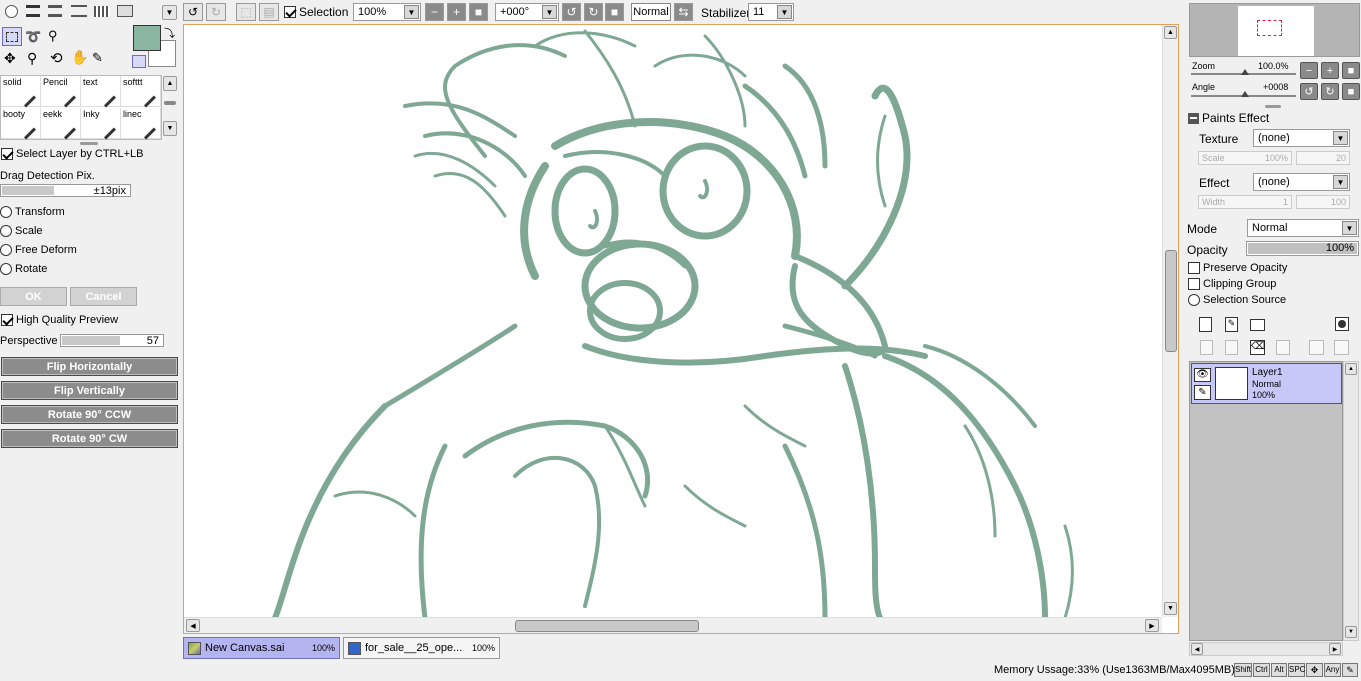 This screenshot has width=1361, height=681. Describe the element at coordinates (1257, 347) in the screenshot. I see `clear-layer-icon: ⌫` at that location.